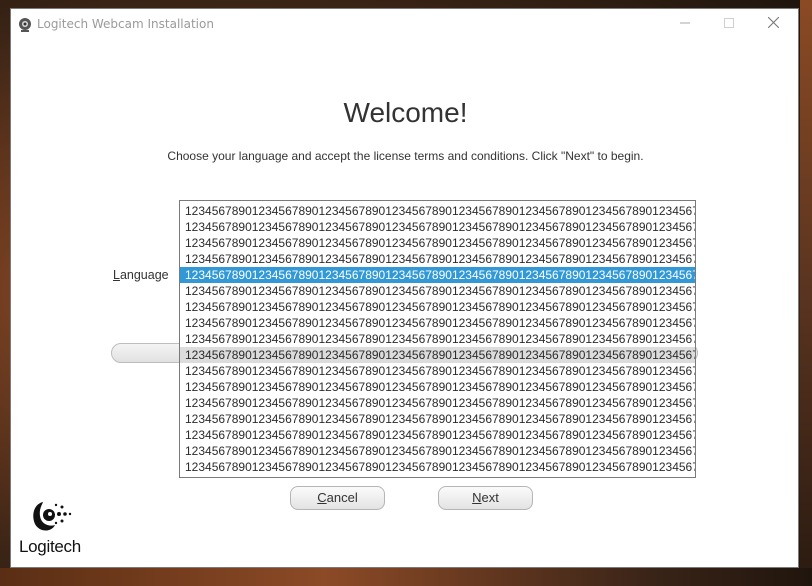 This screenshot has height=586, width=812. I want to click on cancel-accelerator: C, so click(322, 497).